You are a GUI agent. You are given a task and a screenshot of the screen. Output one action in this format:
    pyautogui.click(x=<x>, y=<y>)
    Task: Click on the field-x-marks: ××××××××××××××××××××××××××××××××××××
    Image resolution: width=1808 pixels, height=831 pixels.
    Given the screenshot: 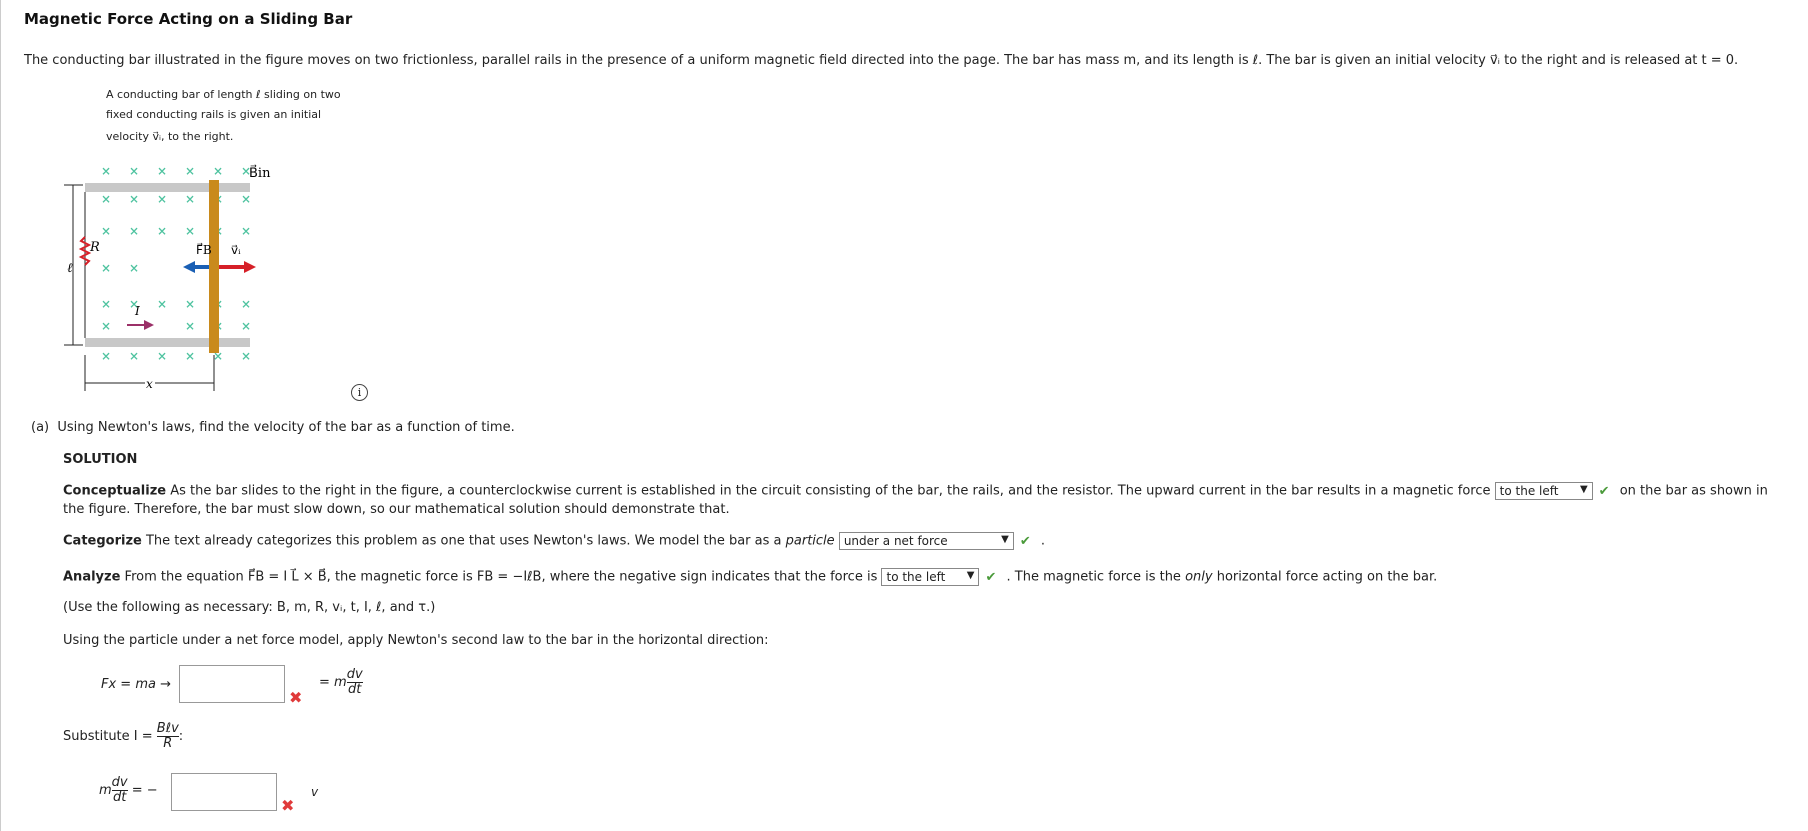 What is the action you would take?
    pyautogui.click(x=176, y=263)
    